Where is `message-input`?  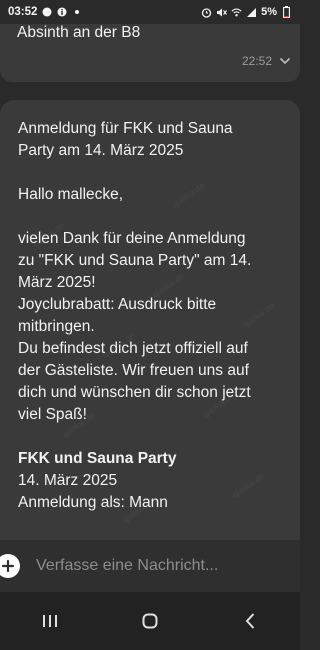 message-input is located at coordinates (156, 566).